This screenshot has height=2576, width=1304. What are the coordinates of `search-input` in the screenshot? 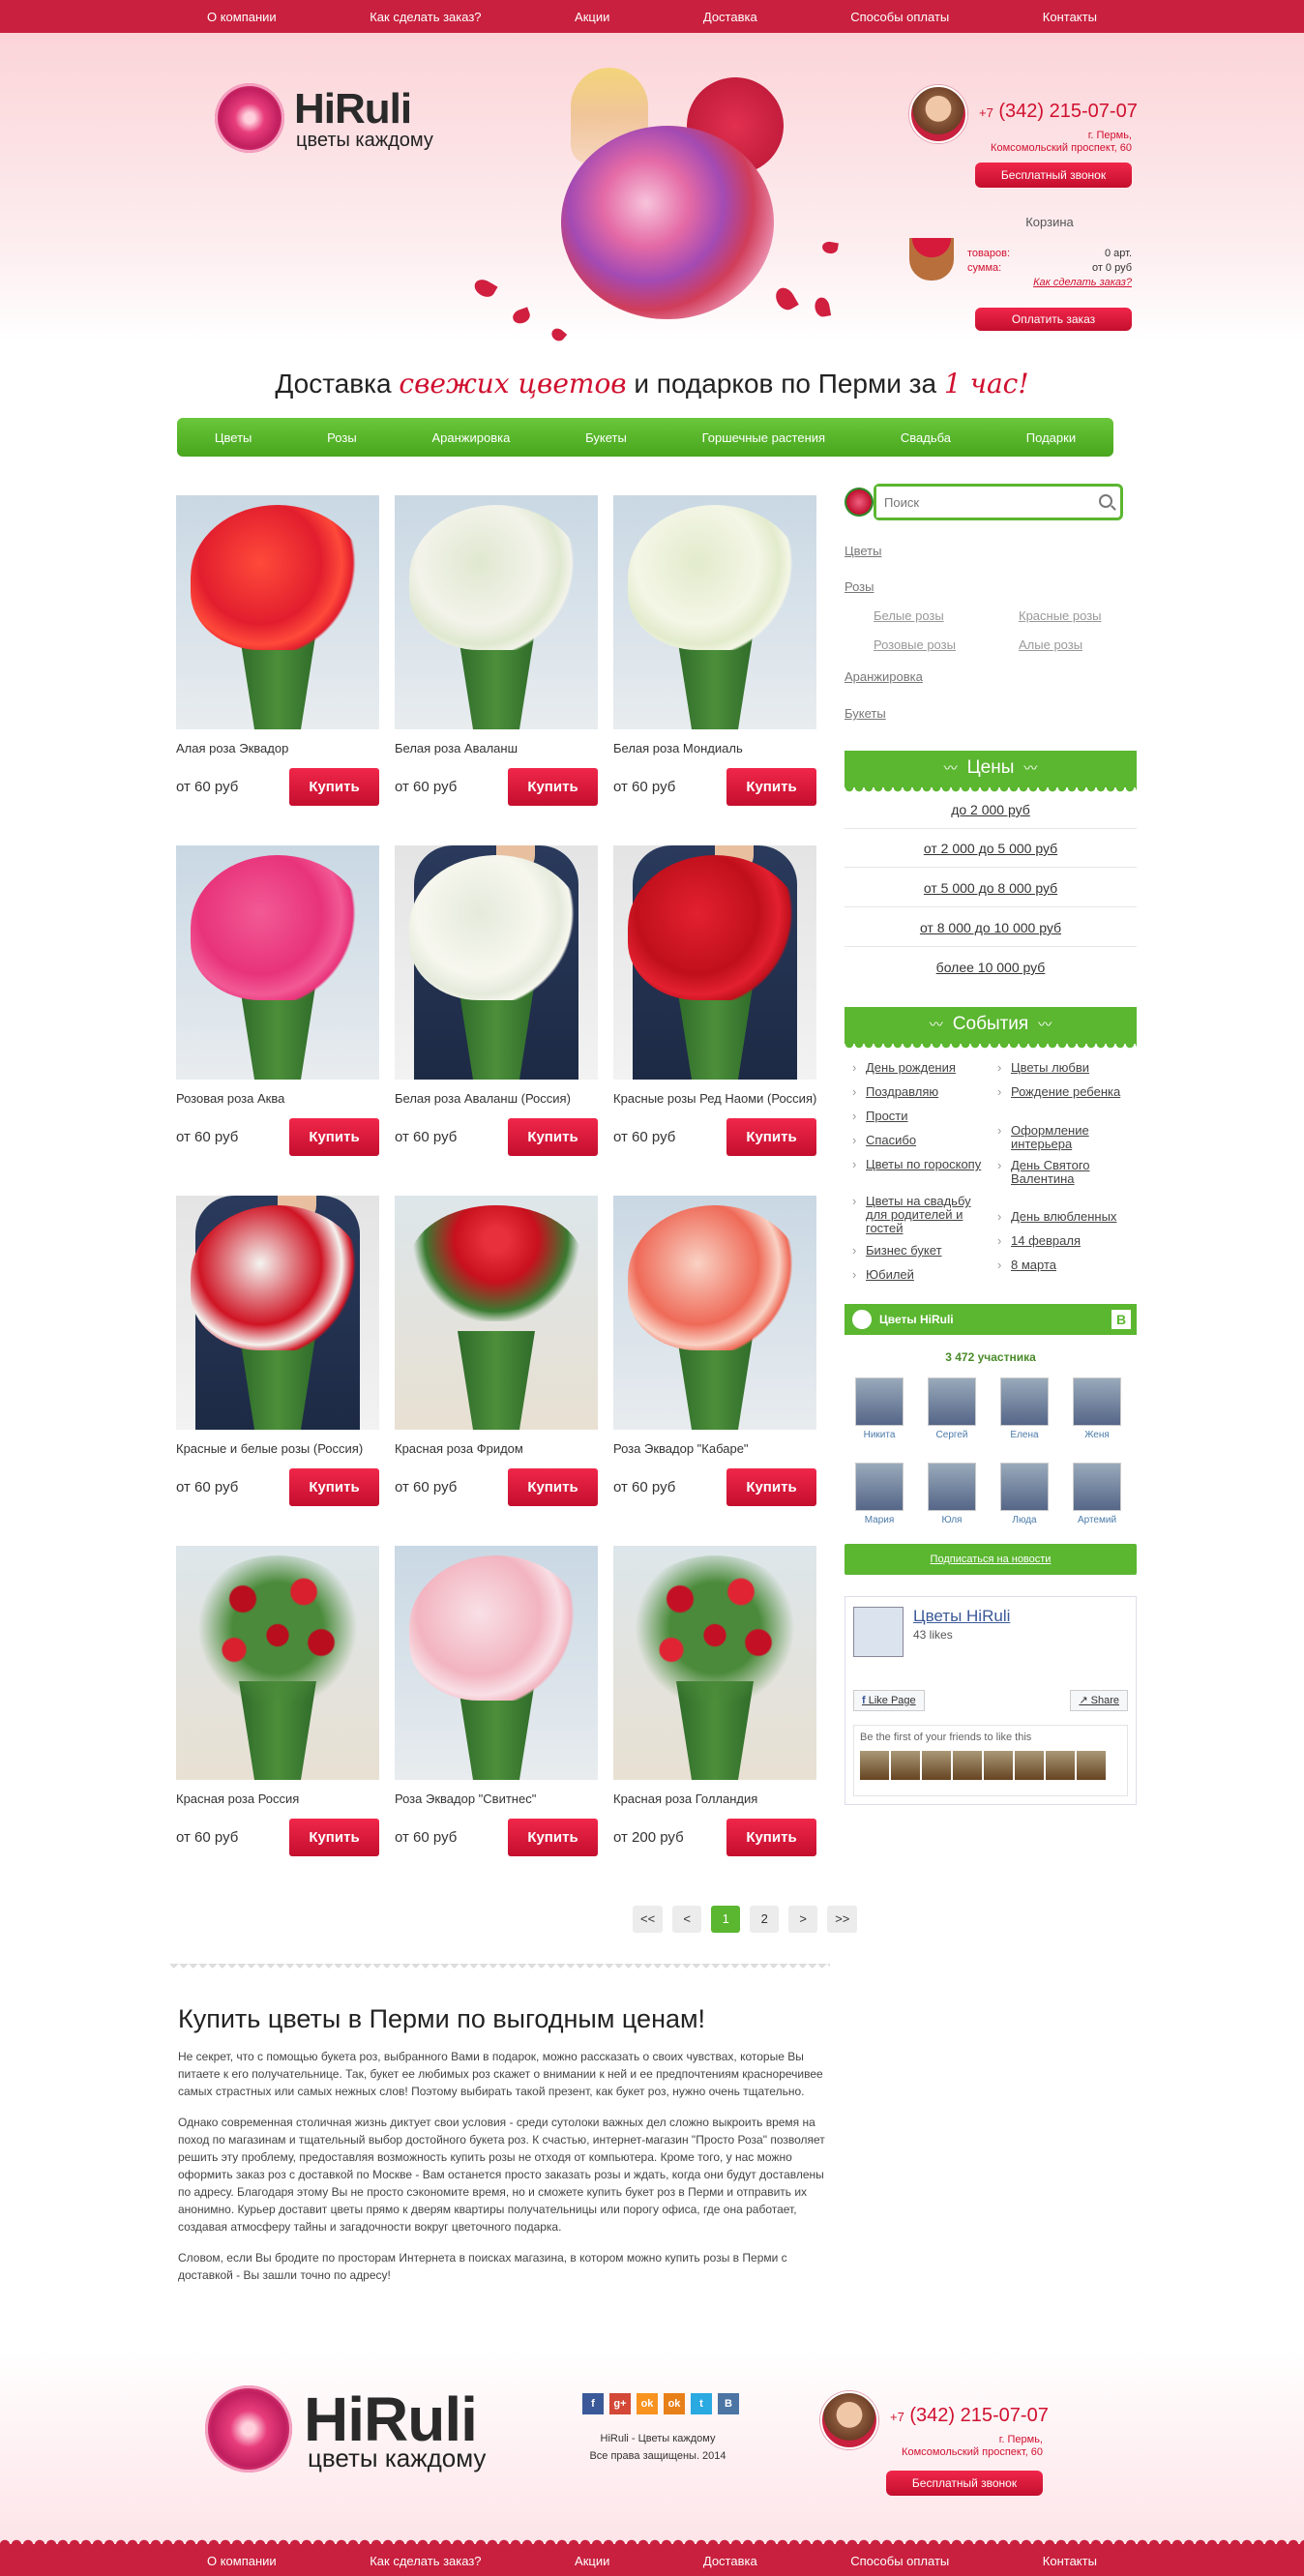 It's located at (978, 502).